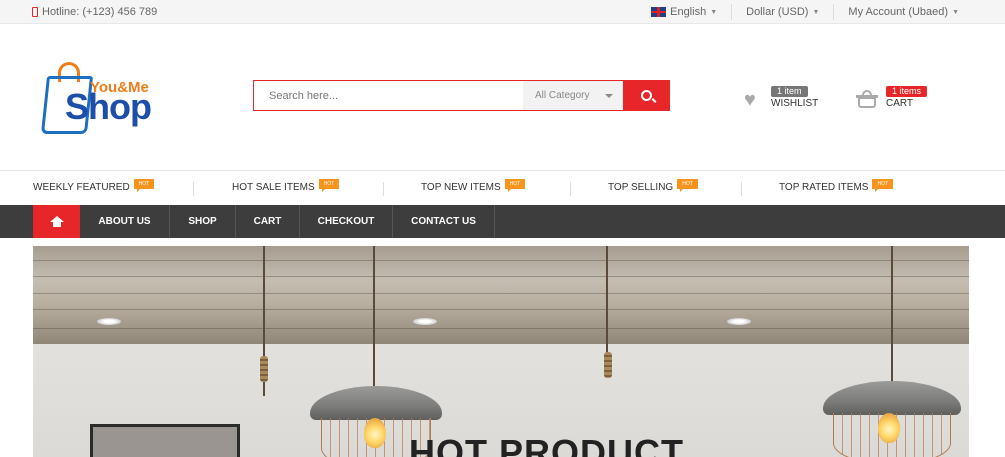  What do you see at coordinates (750, 100) in the screenshot?
I see `heart-icon: ♥` at bounding box center [750, 100].